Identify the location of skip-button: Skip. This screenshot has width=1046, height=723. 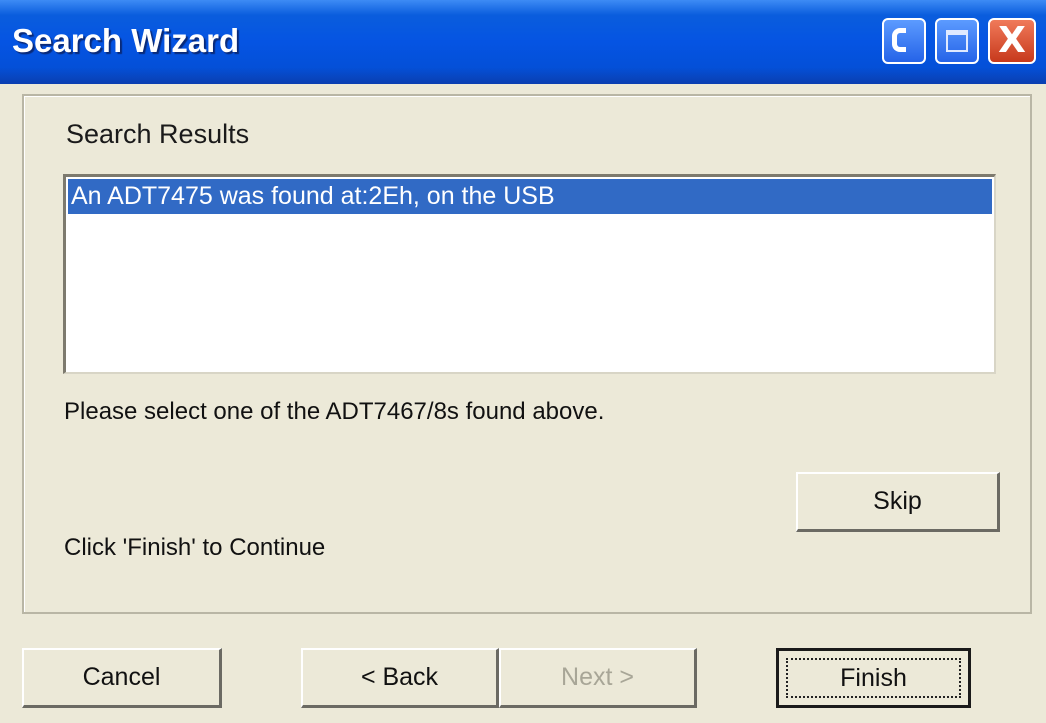
(898, 502).